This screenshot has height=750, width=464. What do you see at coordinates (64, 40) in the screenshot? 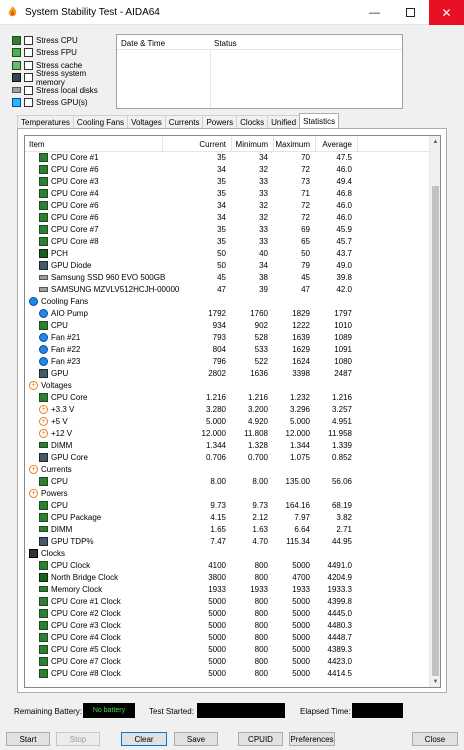
I see `stress-cpu-option: Stress CPU` at bounding box center [64, 40].